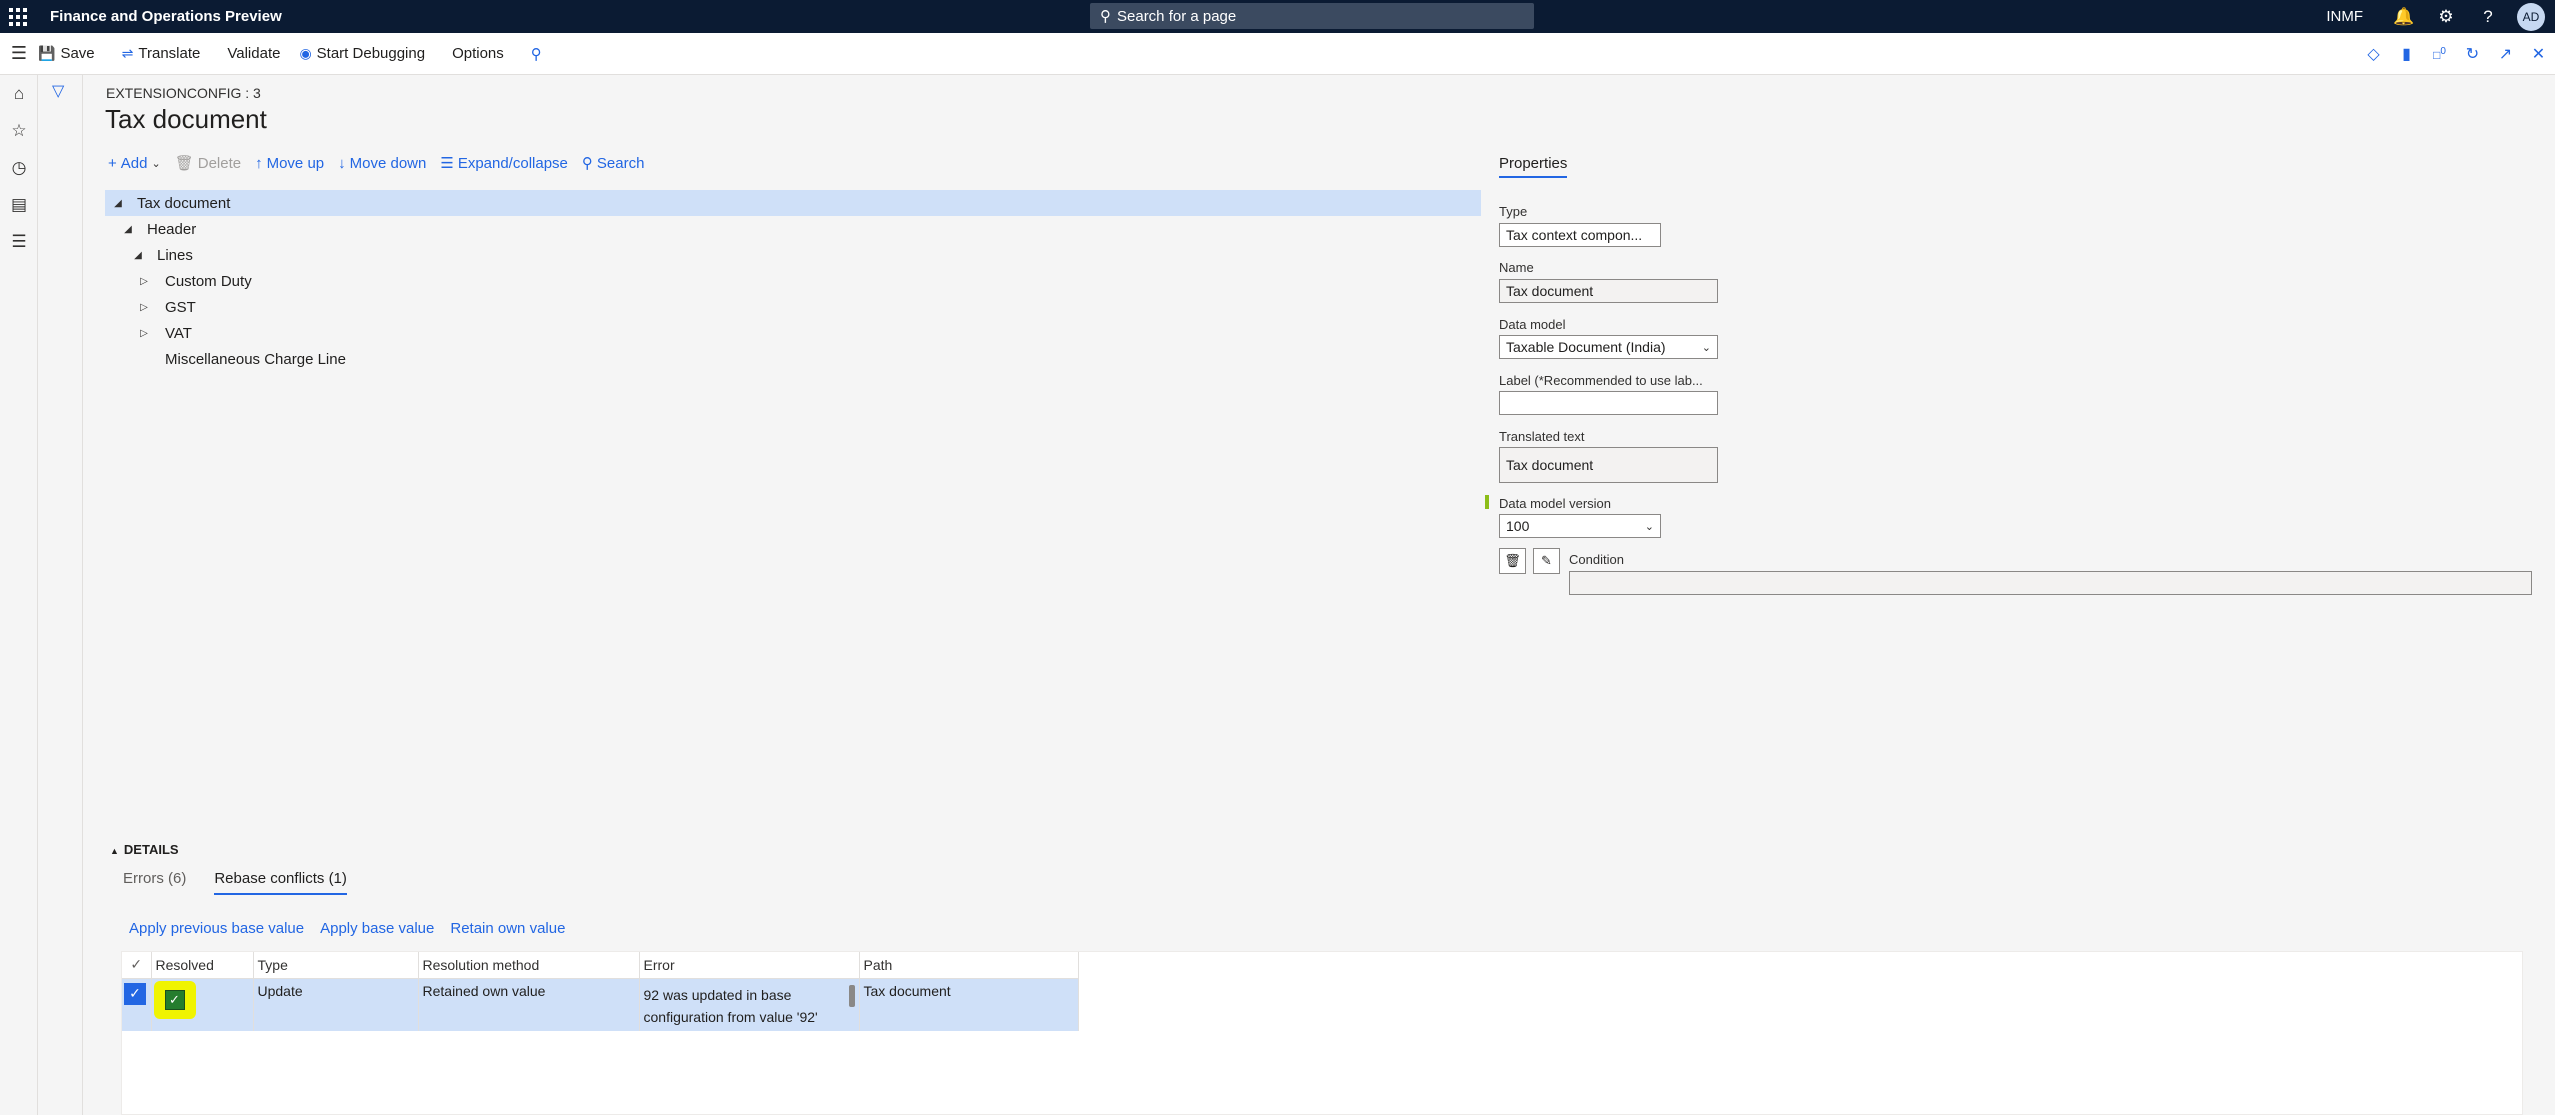 This screenshot has height=1115, width=2555. I want to click on tab-errors: Errors (6), so click(154, 882).